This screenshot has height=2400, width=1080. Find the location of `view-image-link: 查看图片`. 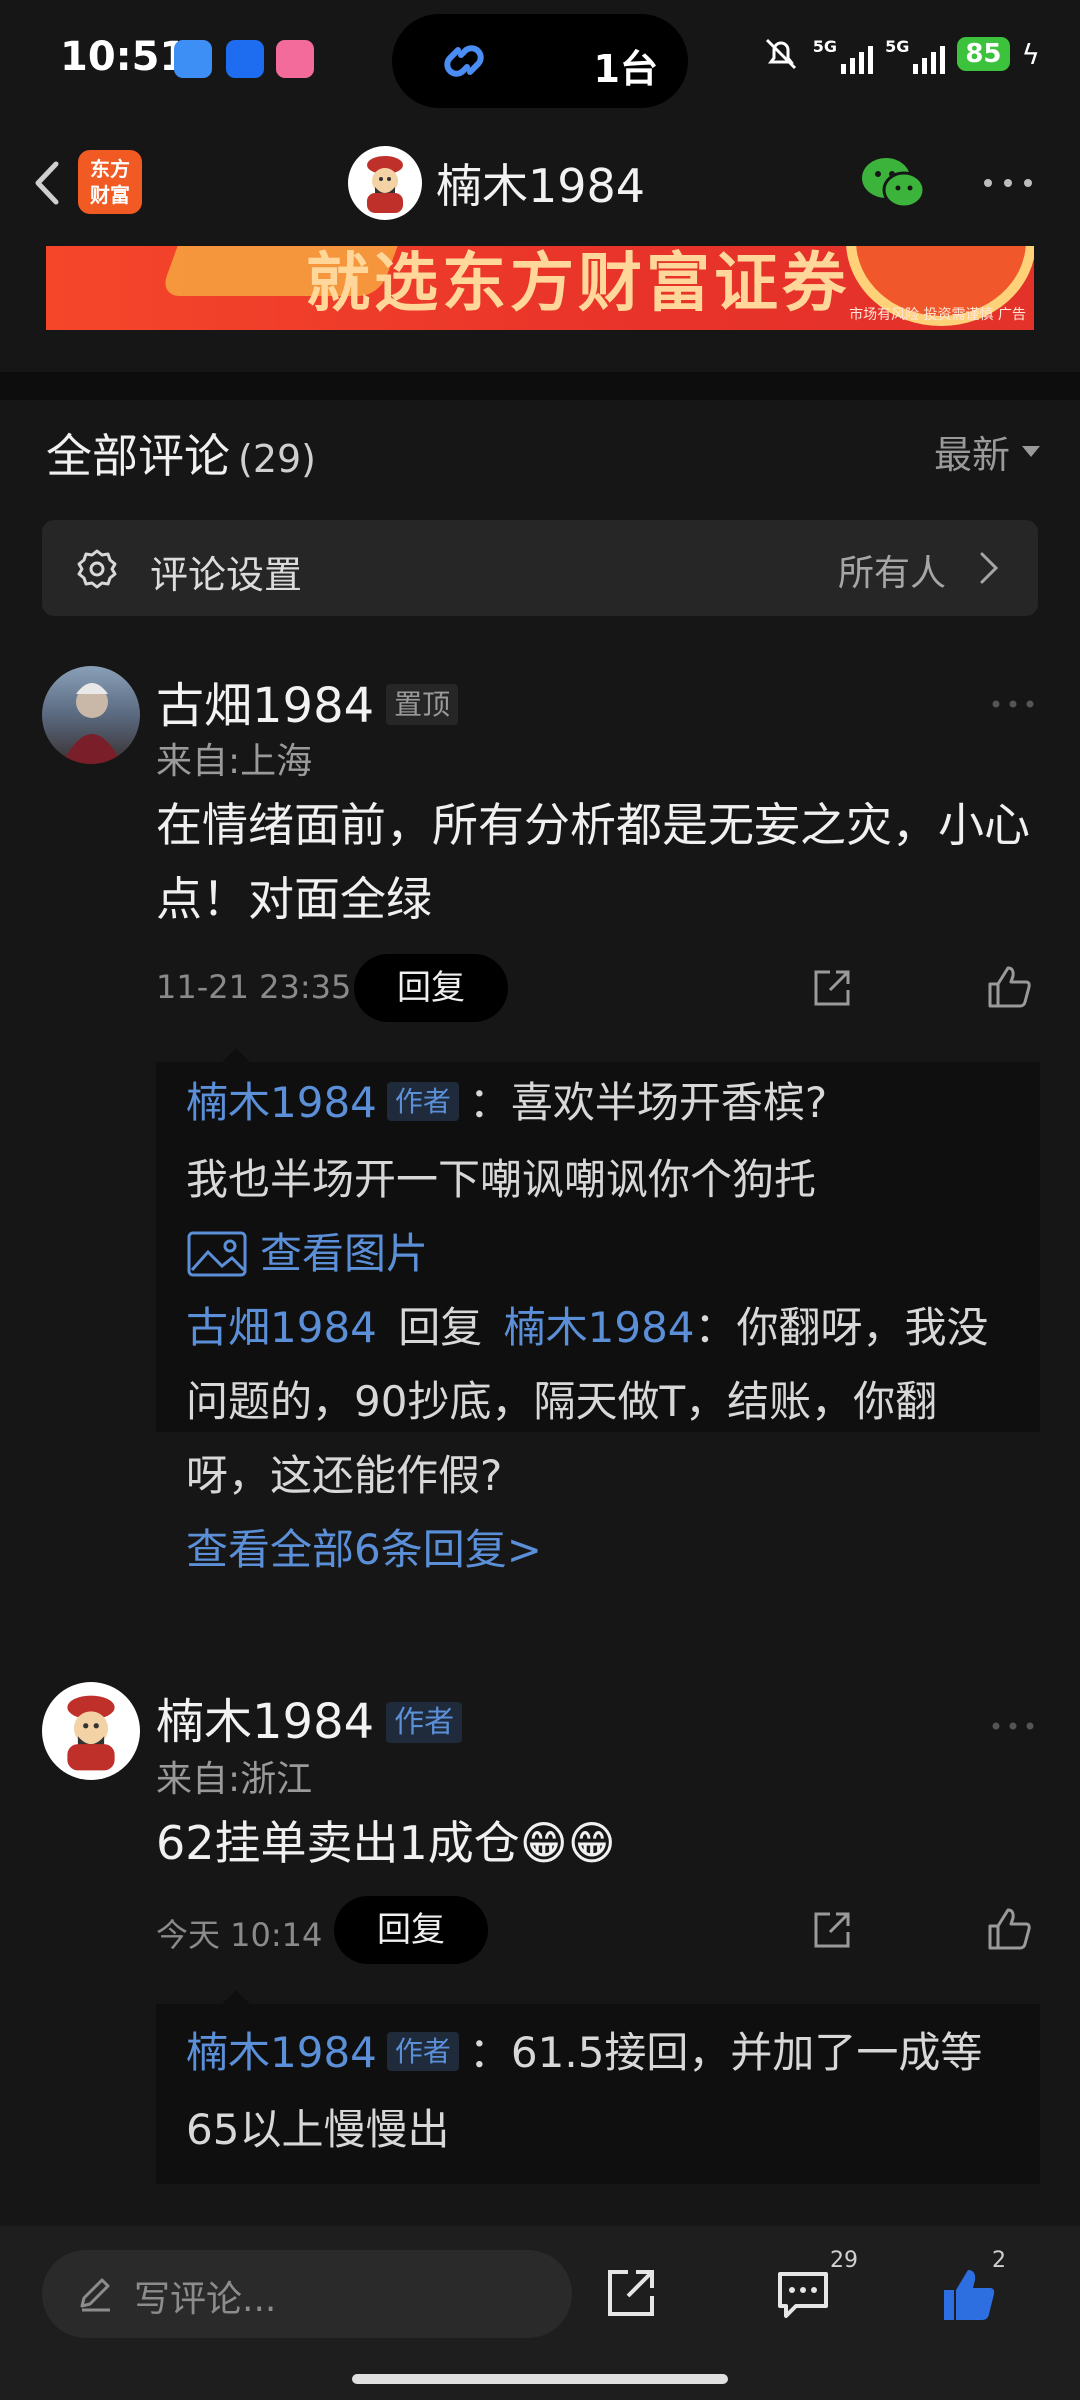

view-image-link: 查看图片 is located at coordinates (598, 1254).